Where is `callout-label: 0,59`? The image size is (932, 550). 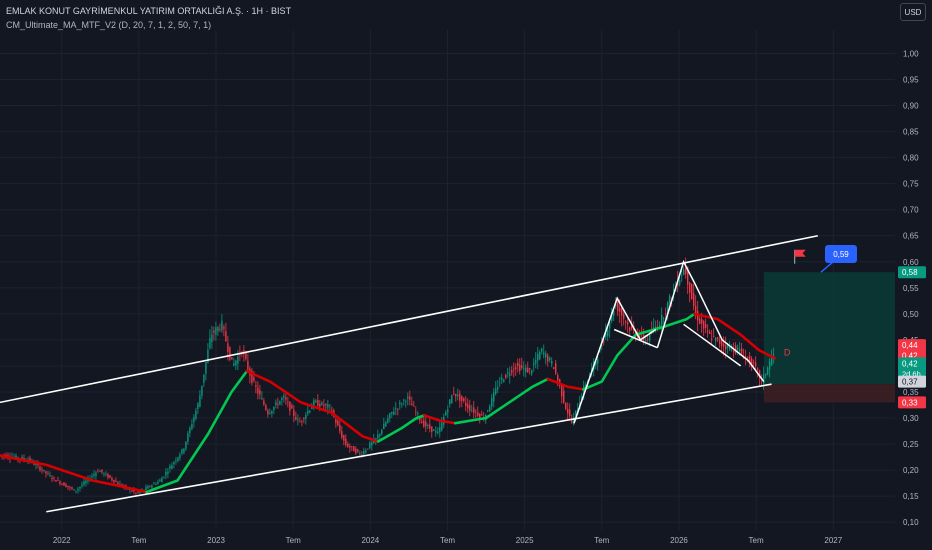
callout-label: 0,59 is located at coordinates (841, 254).